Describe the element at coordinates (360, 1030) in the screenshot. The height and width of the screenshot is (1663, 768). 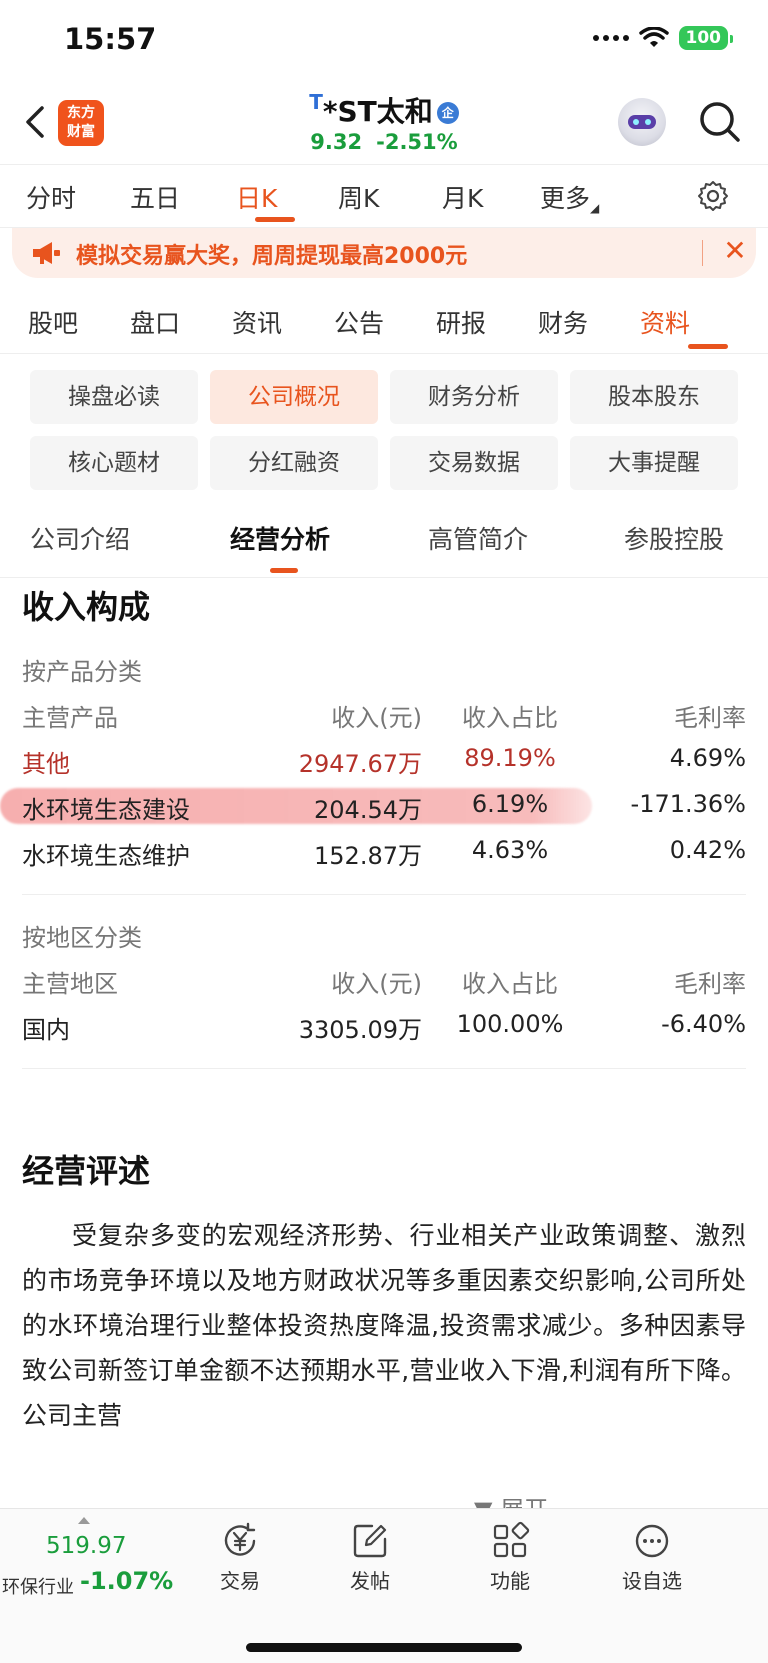
I see `cell-revenue: 3305.09万` at that location.